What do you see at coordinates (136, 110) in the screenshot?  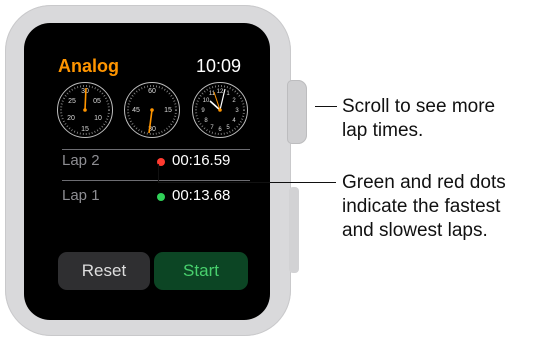 I see `dial-label: 45` at bounding box center [136, 110].